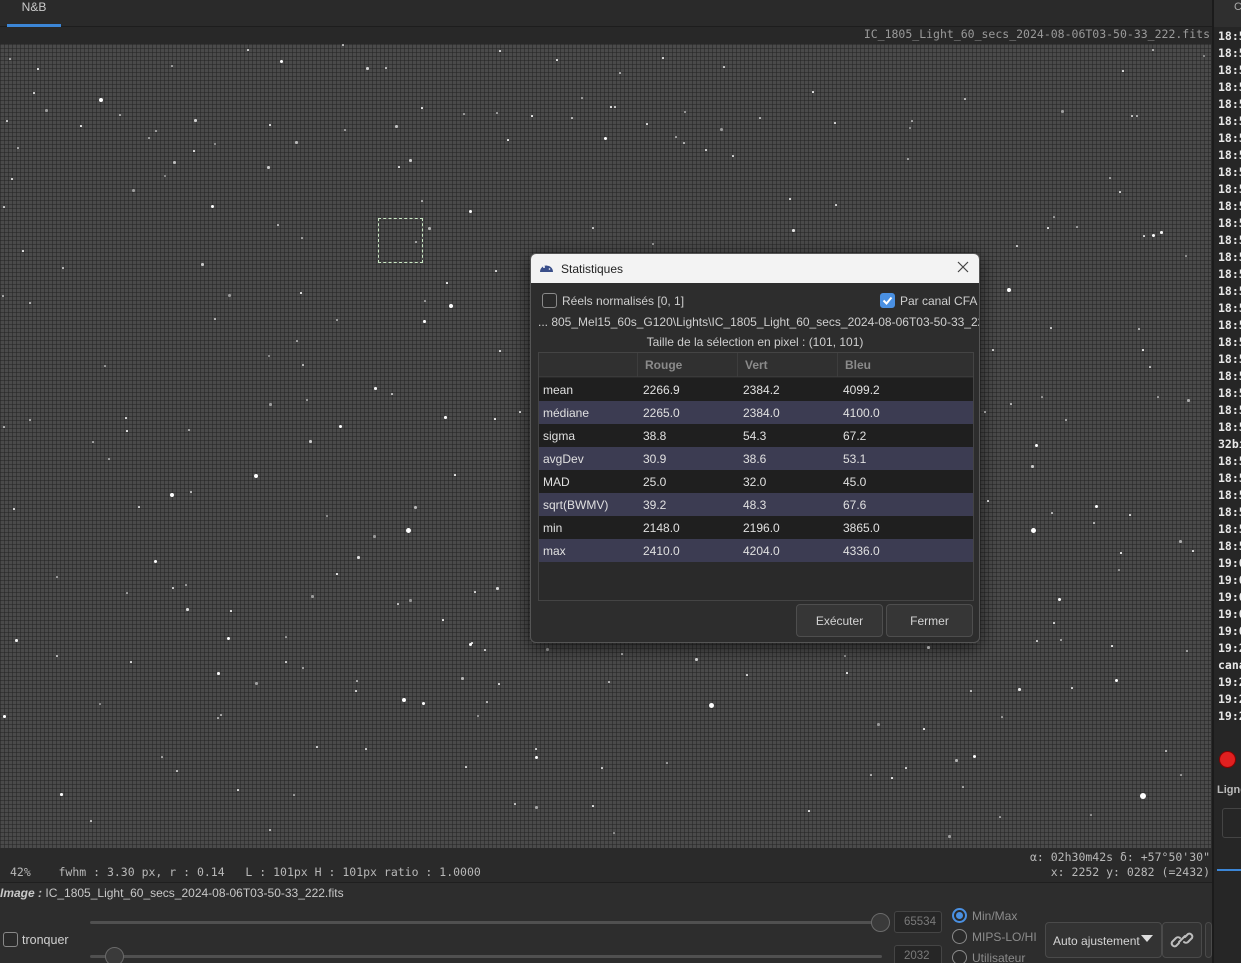  What do you see at coordinates (34, 13) in the screenshot?
I see `tab-nb: N&B` at bounding box center [34, 13].